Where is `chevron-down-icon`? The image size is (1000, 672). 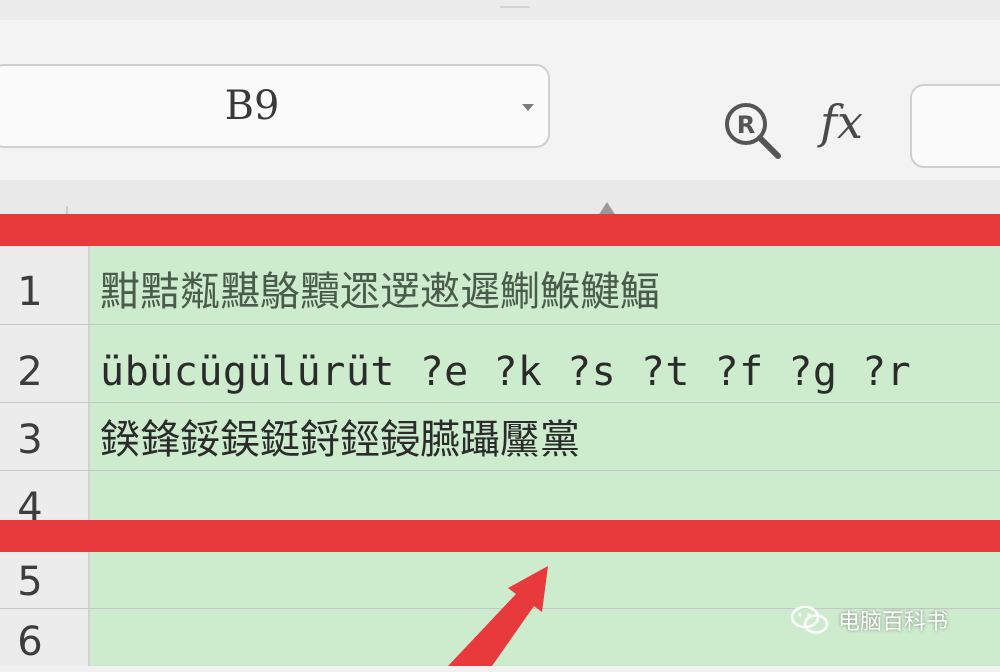
chevron-down-icon is located at coordinates (528, 107).